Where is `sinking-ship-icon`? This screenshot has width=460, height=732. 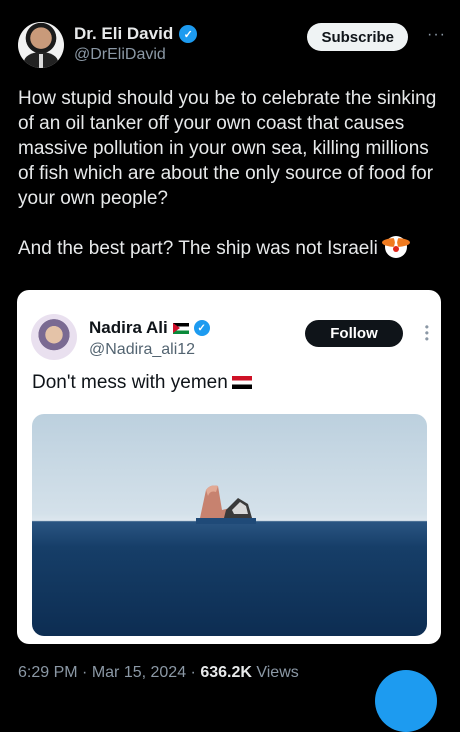 sinking-ship-icon is located at coordinates (226, 504).